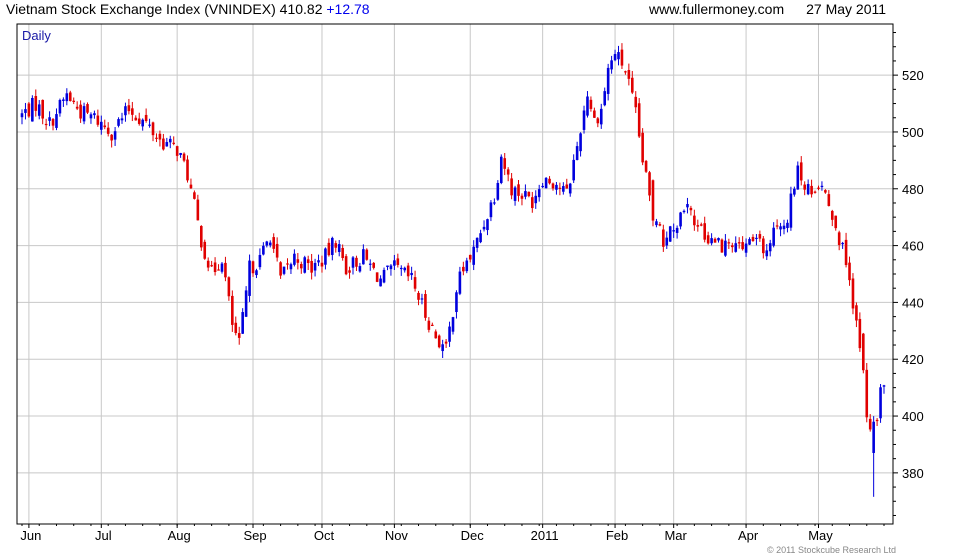  What do you see at coordinates (36, 35) in the screenshot?
I see `period-label: Daily` at bounding box center [36, 35].